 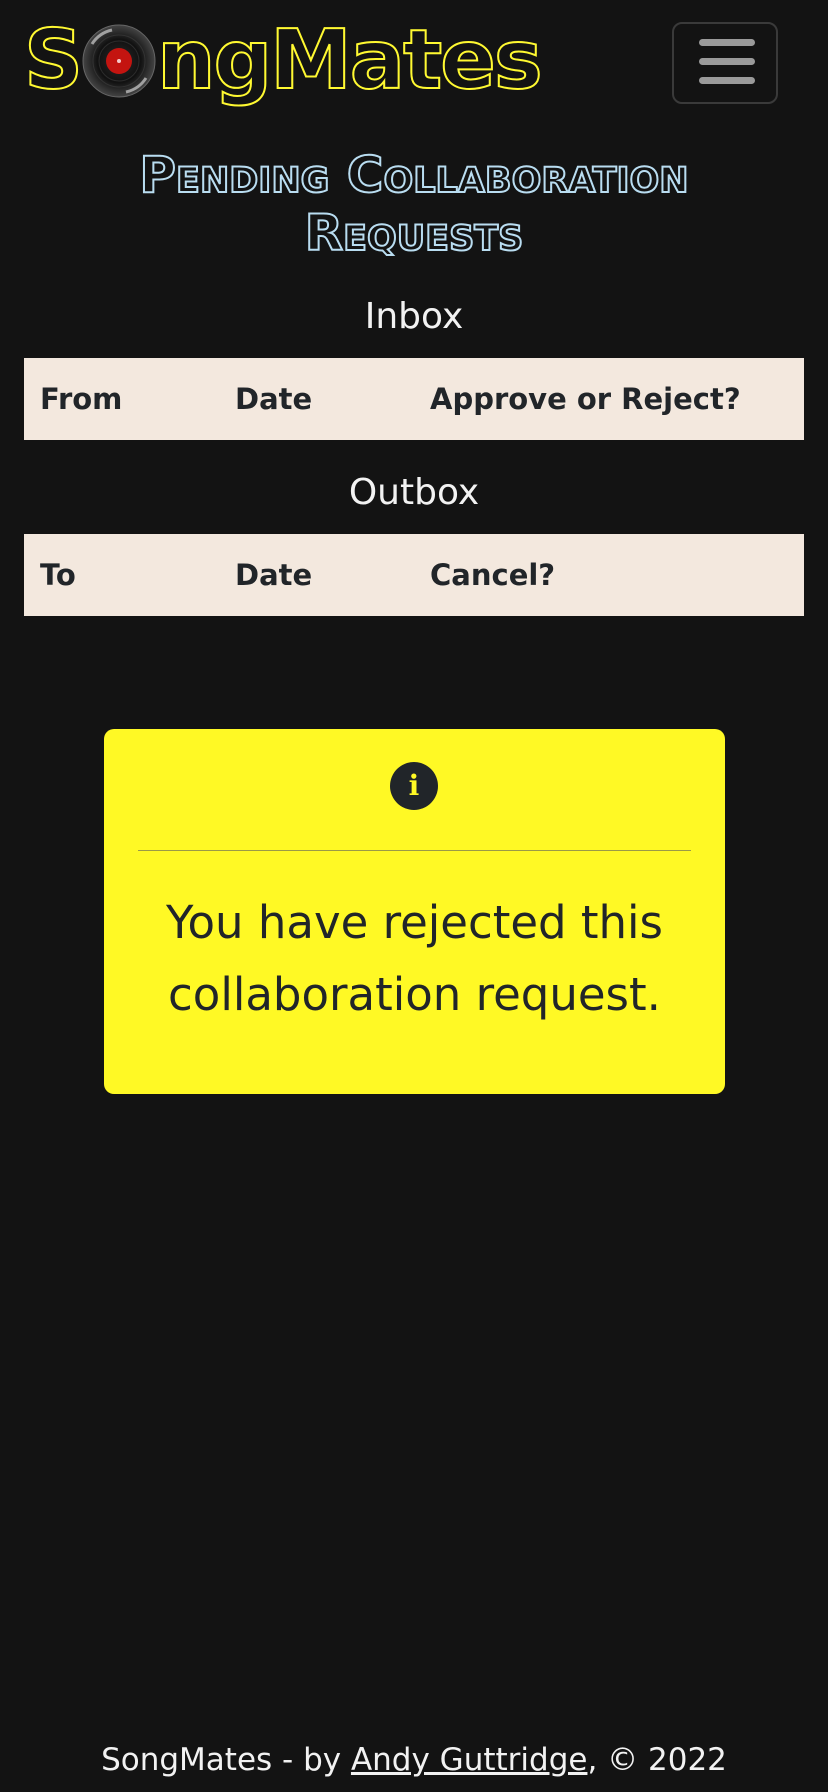 What do you see at coordinates (226, 1760) in the screenshot?
I see `footer-prefix: SongMates - by` at bounding box center [226, 1760].